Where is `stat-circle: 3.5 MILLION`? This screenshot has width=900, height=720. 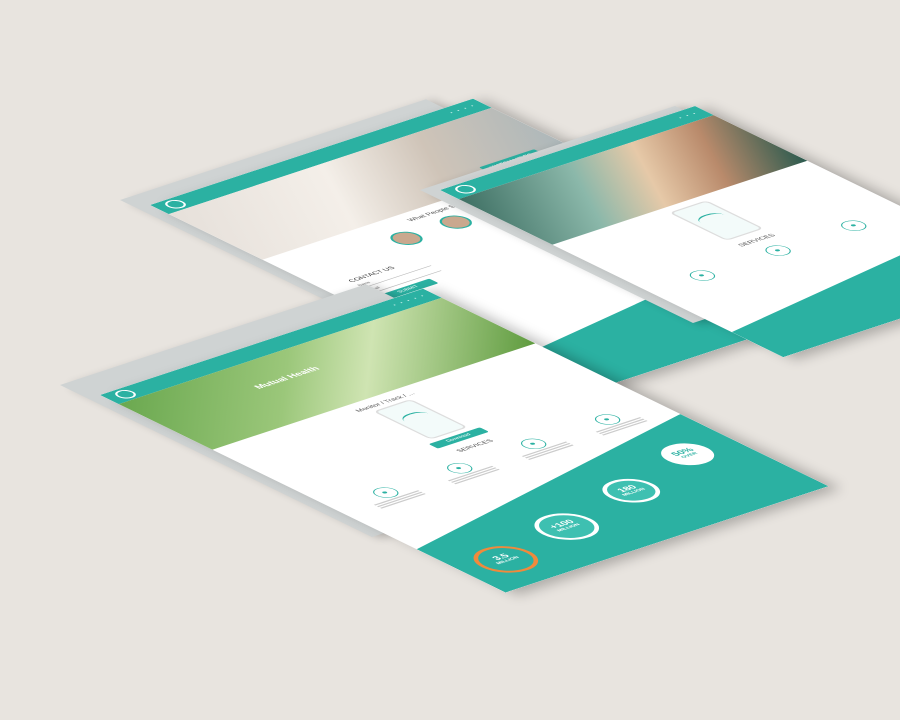 stat-circle: 3.5 MILLION is located at coordinates (505, 559).